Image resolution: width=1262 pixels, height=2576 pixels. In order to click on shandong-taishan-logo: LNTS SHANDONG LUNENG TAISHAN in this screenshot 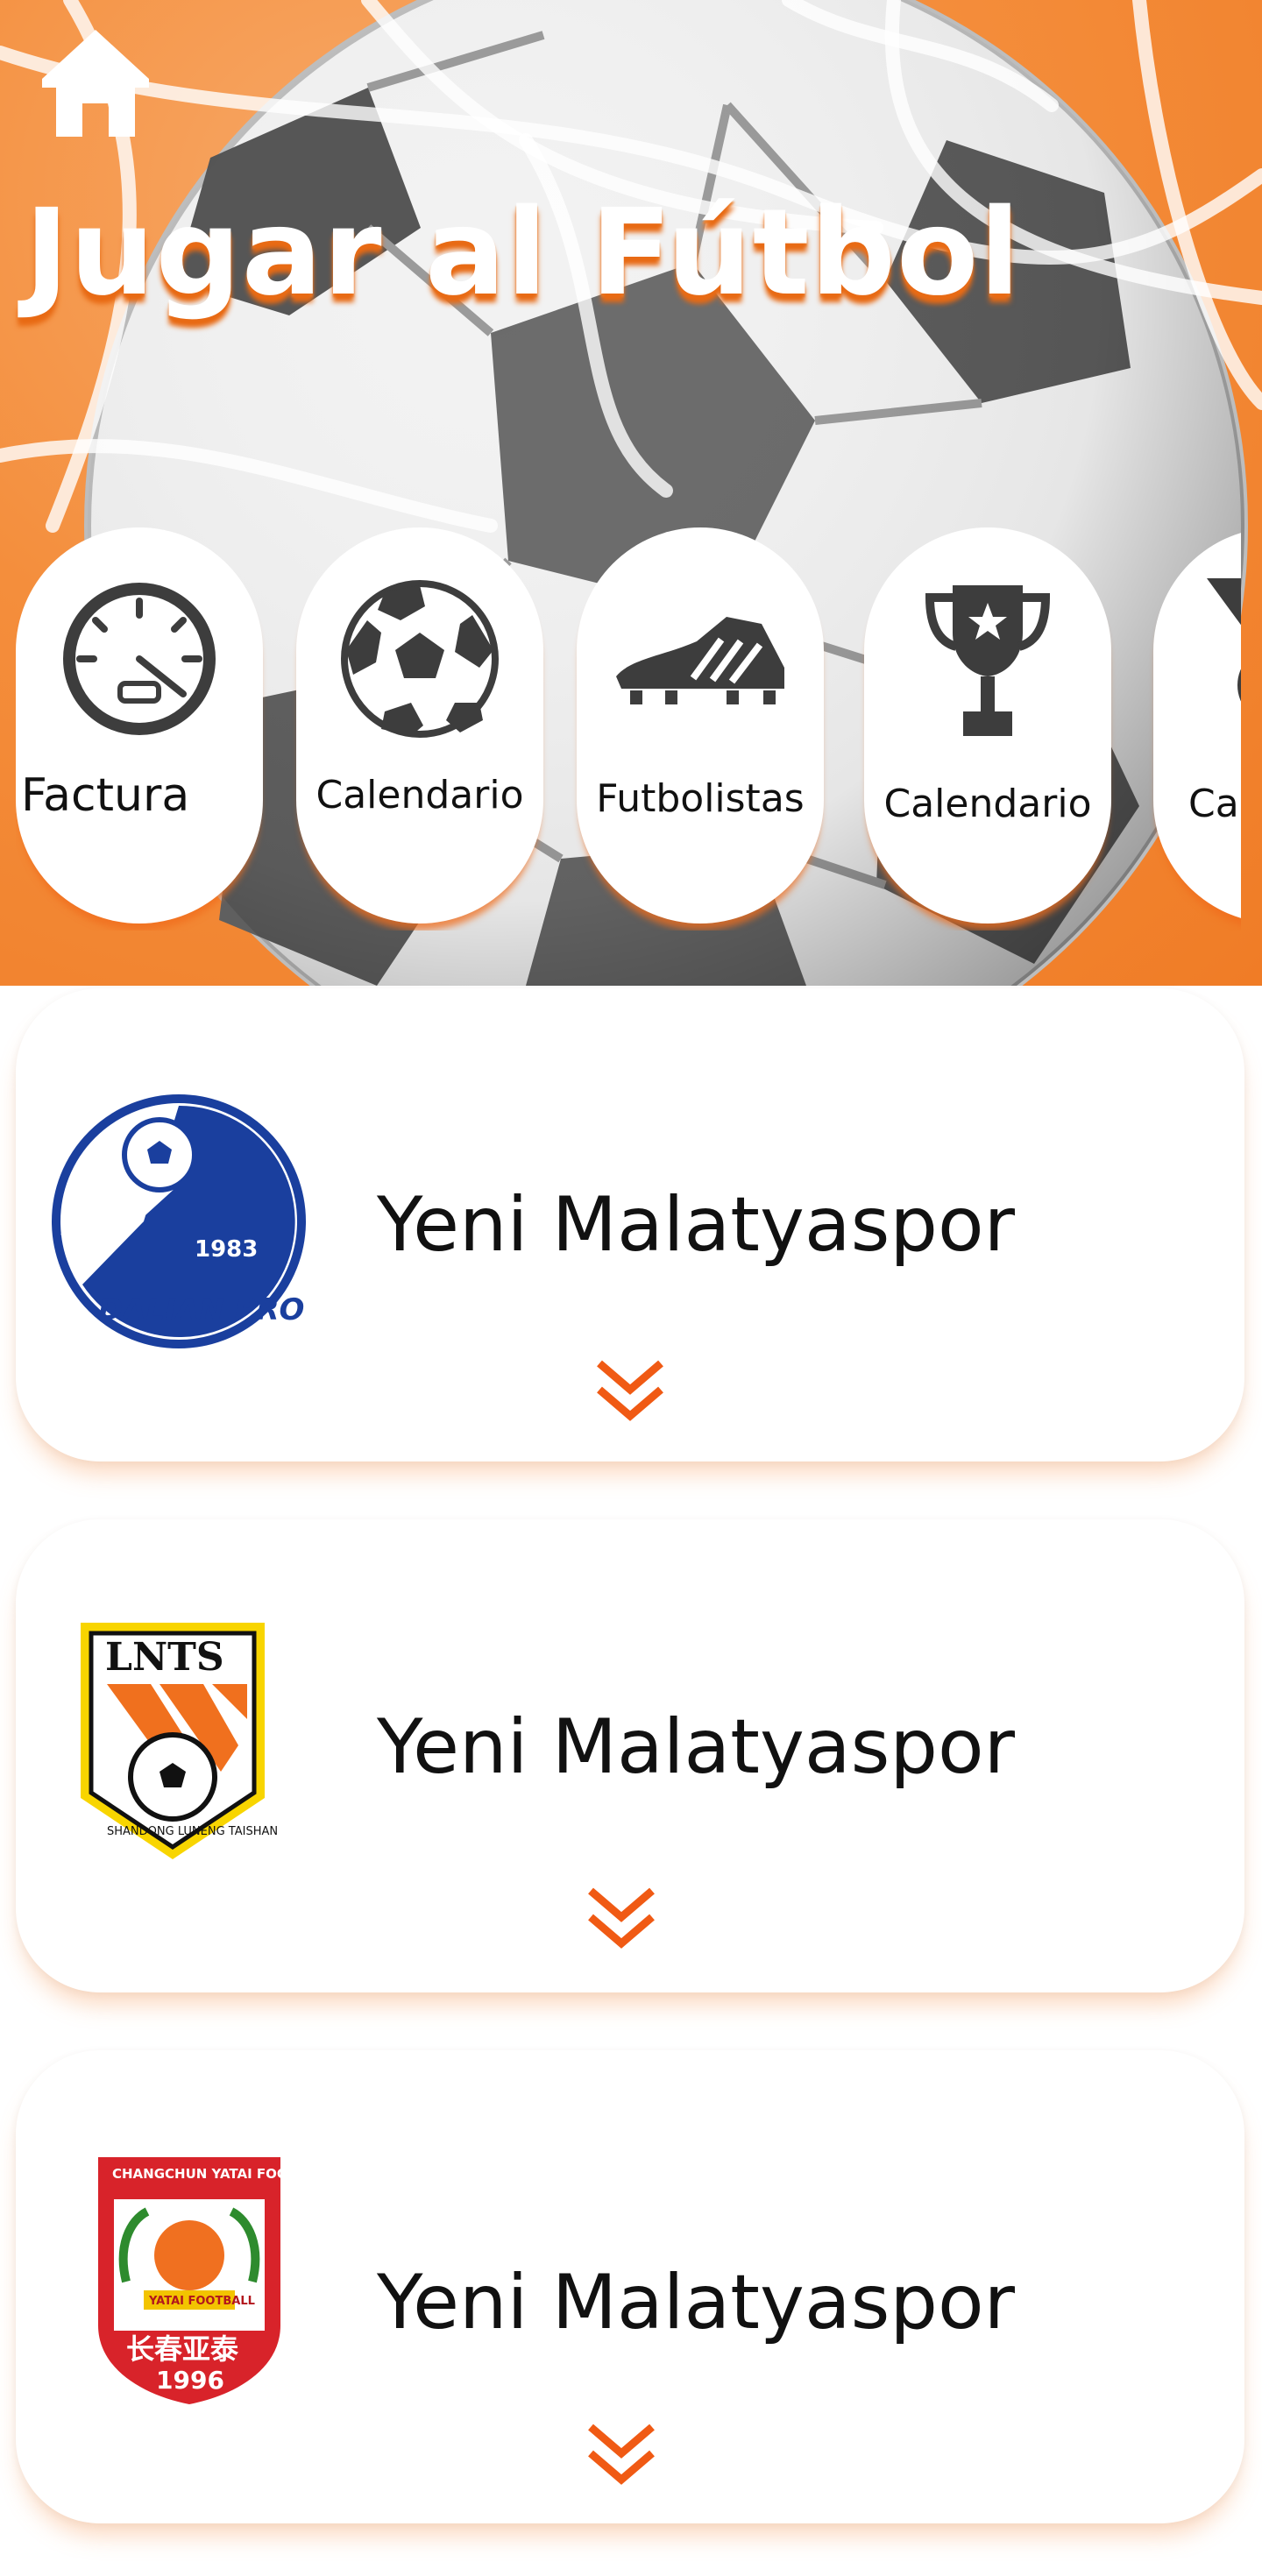, I will do `click(179, 1741)`.